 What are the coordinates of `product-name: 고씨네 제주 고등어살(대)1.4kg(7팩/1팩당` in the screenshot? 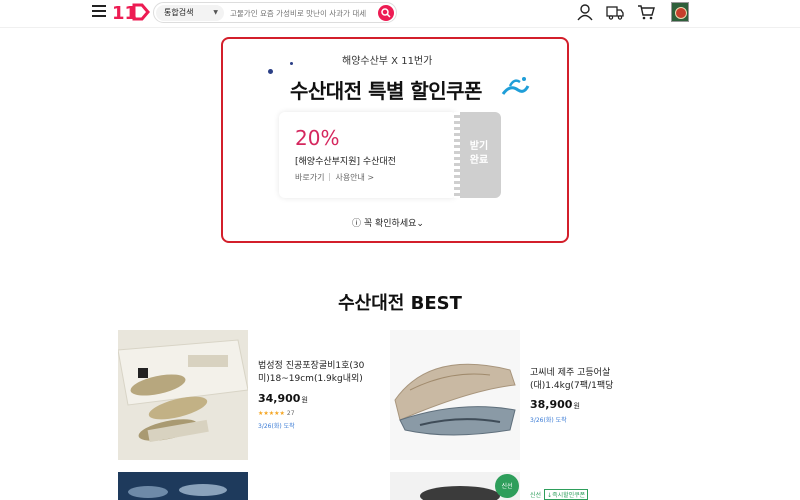 It's located at (592, 380).